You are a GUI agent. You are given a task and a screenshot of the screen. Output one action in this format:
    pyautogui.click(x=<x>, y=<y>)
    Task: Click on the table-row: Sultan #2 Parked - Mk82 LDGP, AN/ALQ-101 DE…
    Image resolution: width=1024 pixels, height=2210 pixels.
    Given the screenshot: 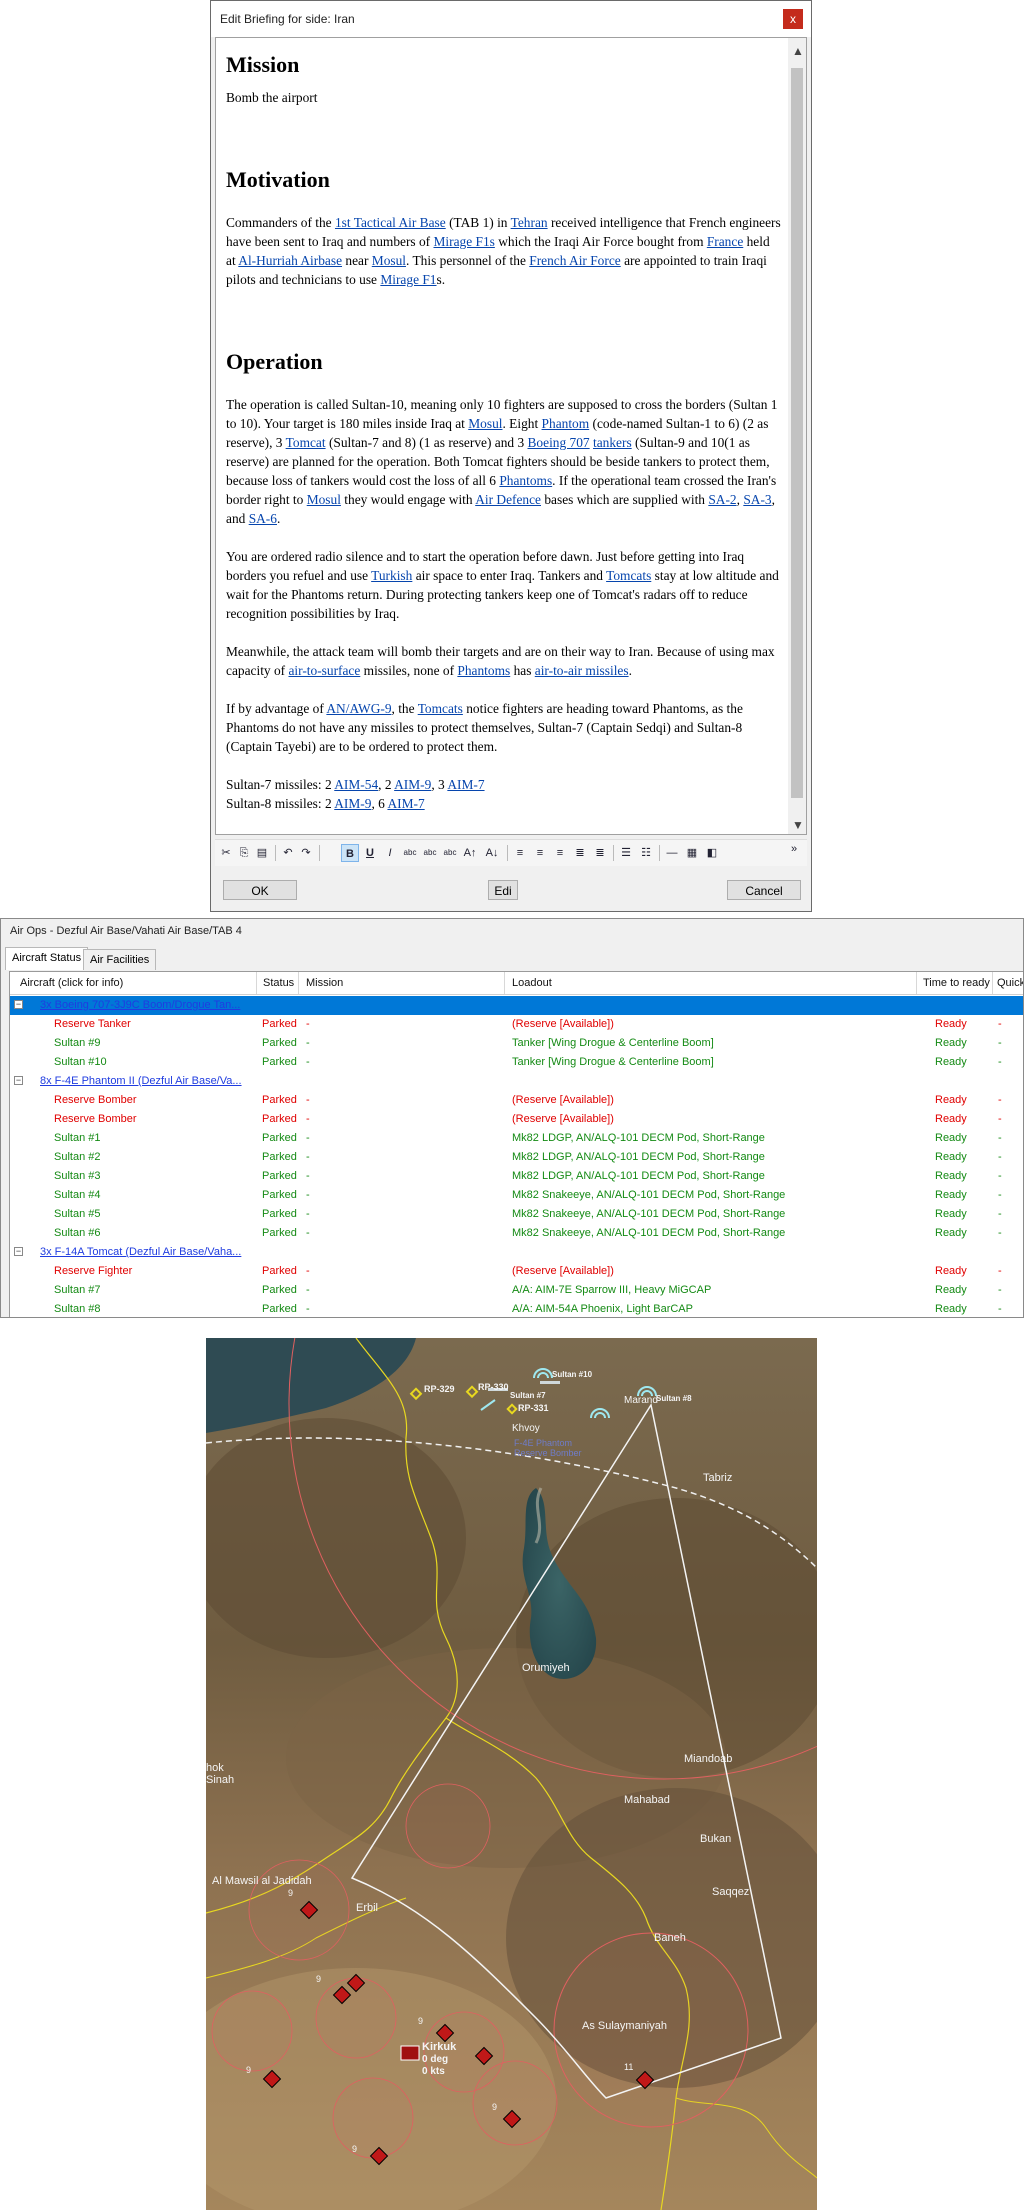 What is the action you would take?
    pyautogui.click(x=516, y=1157)
    